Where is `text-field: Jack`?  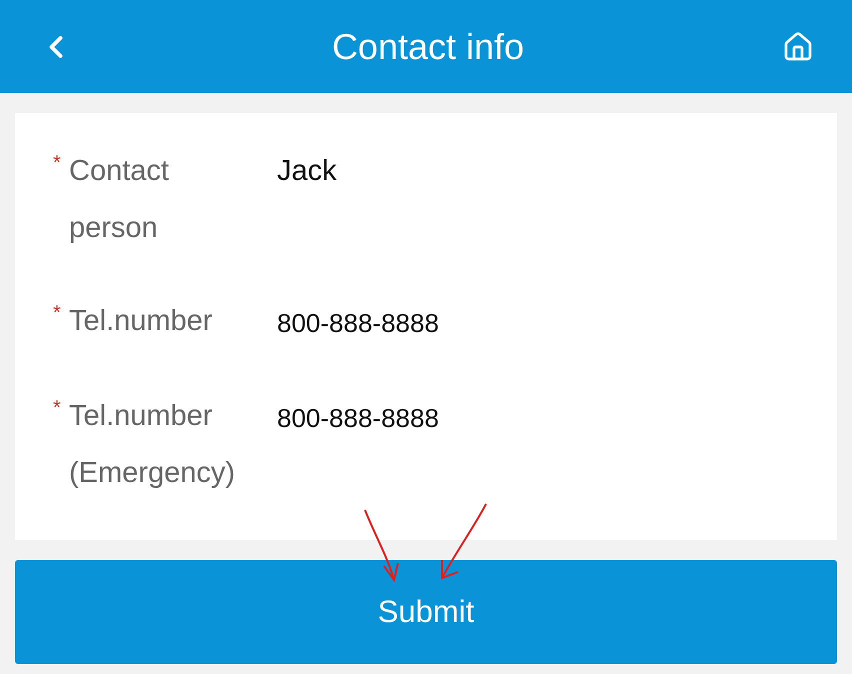
text-field: Jack is located at coordinates (307, 171).